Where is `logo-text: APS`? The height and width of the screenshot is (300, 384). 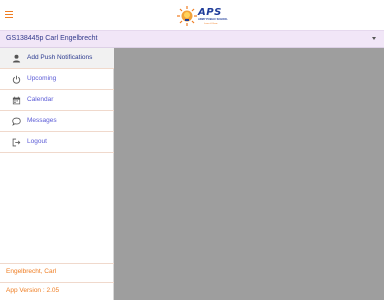
logo-text: APS is located at coordinates (210, 12).